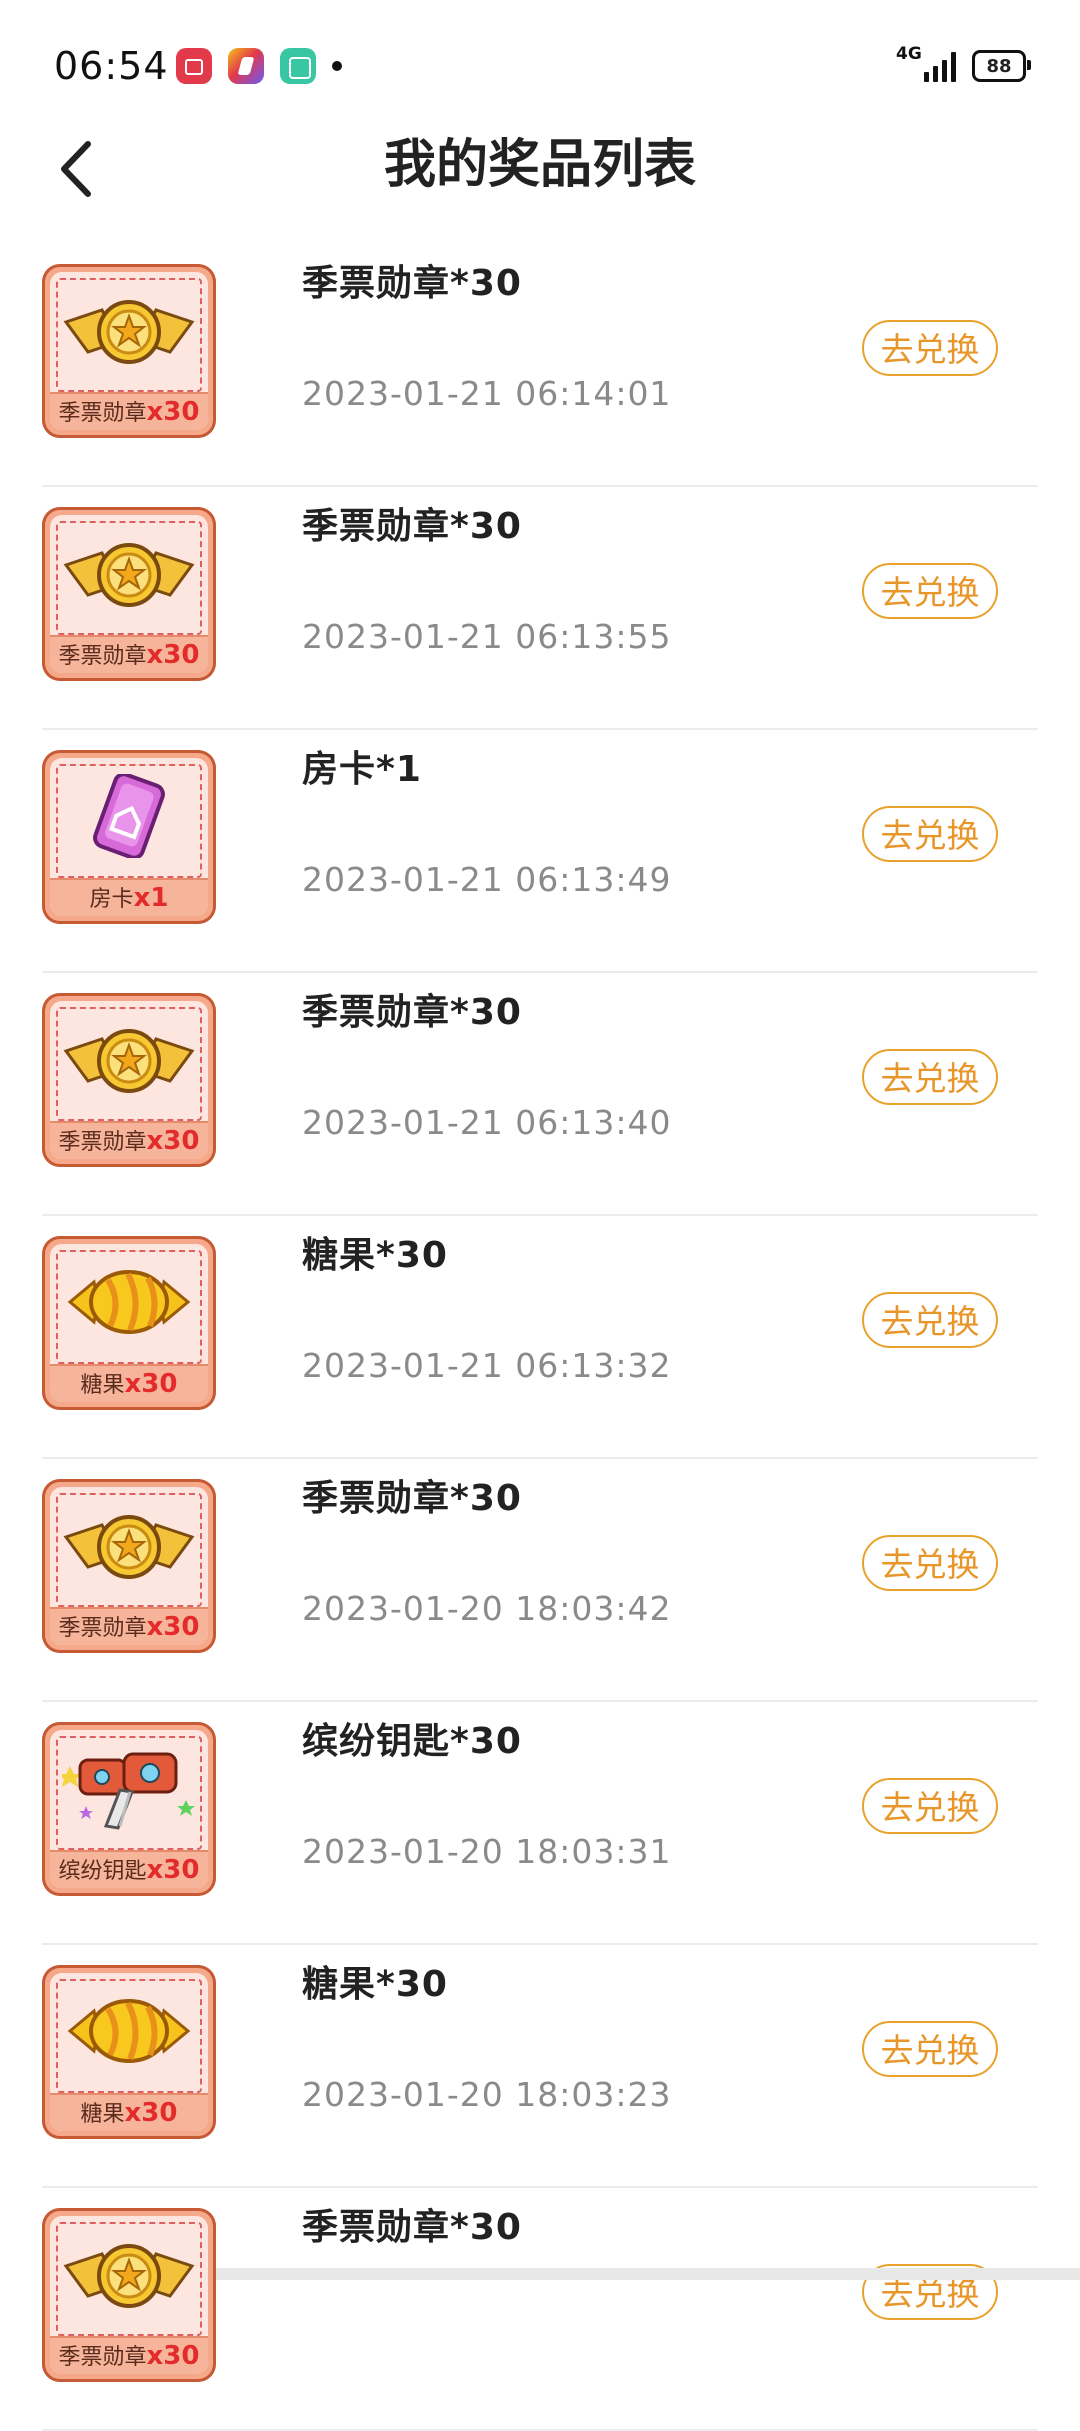 Image resolution: width=1080 pixels, height=2431 pixels. Describe the element at coordinates (487, 1365) in the screenshot. I see `prize-time: 2023-01-21 06:13:32` at that location.